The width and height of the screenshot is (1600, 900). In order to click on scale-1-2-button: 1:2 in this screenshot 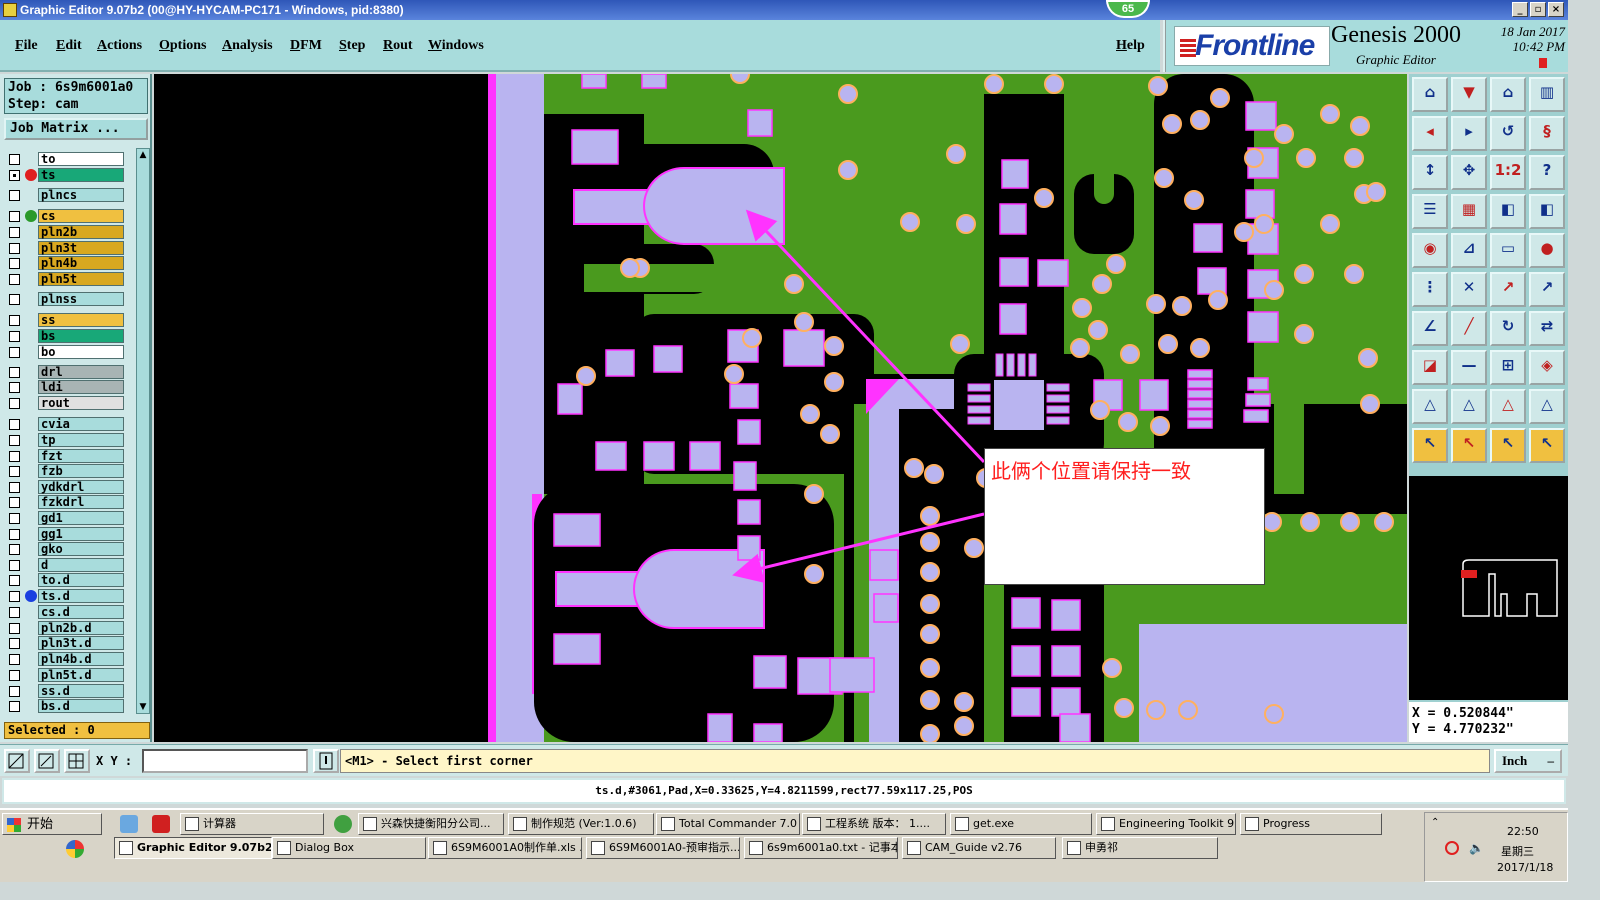, I will do `click(1508, 172)`.